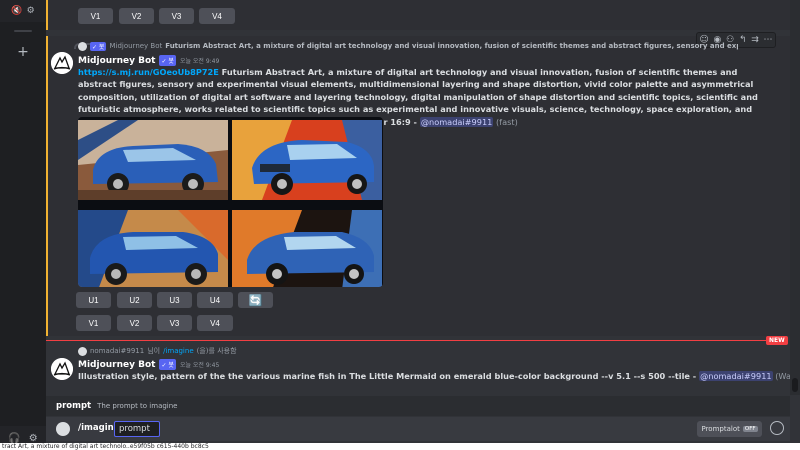 The width and height of the screenshot is (800, 450). Describe the element at coordinates (137, 429) in the screenshot. I see `prompt-option-input: prompt` at that location.